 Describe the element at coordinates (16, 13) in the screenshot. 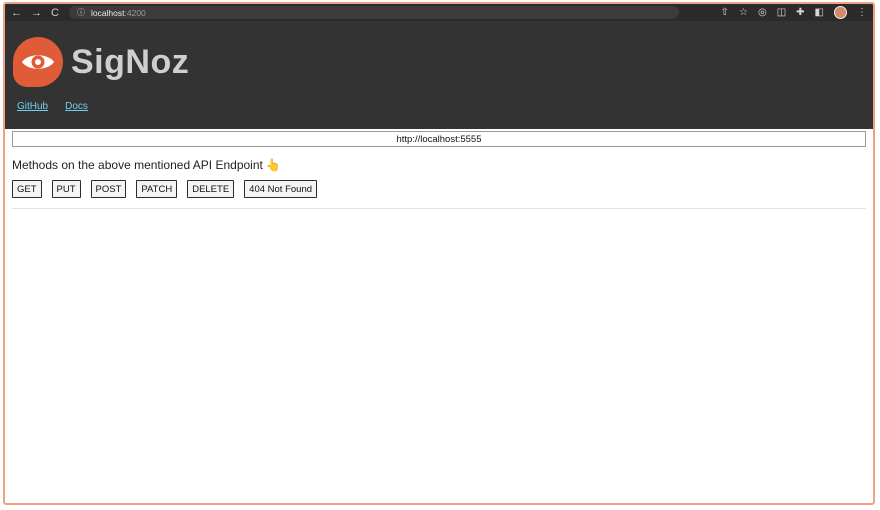

I see `back-icon: ←` at that location.